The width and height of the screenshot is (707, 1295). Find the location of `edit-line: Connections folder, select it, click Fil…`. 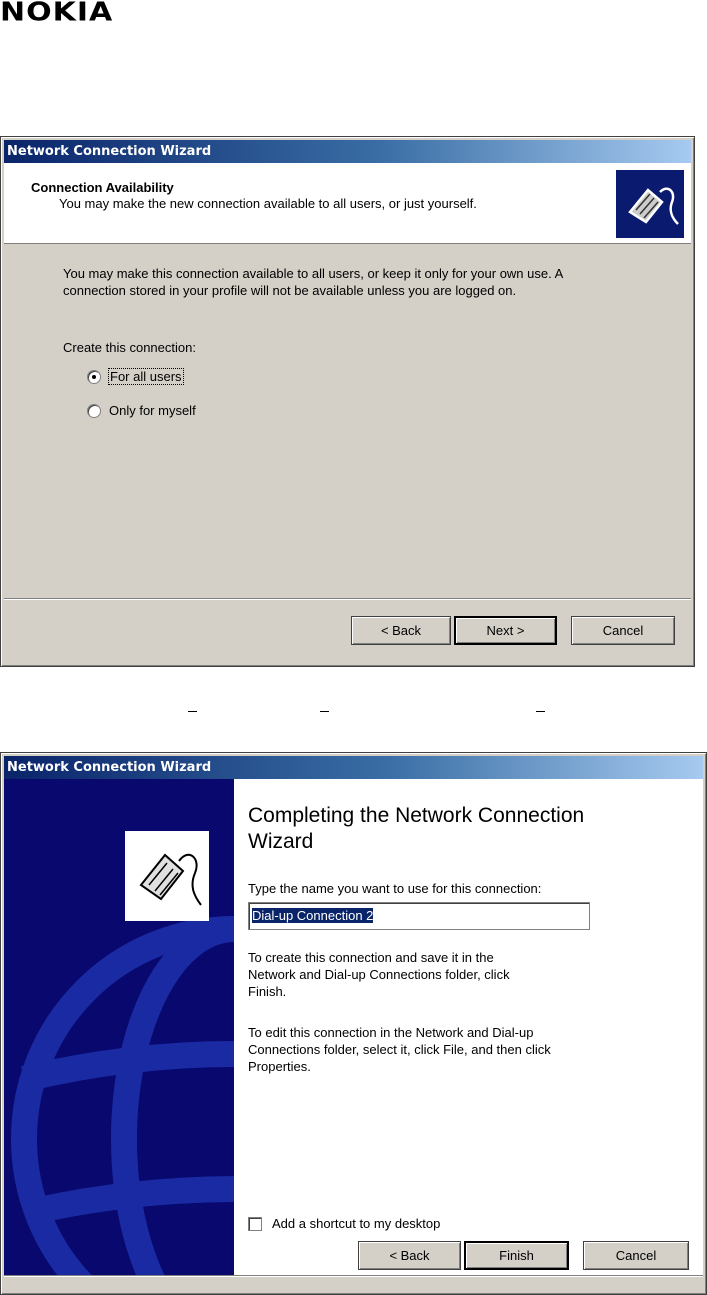

edit-line: Connections folder, select it, click Fil… is located at coordinates (399, 1049).